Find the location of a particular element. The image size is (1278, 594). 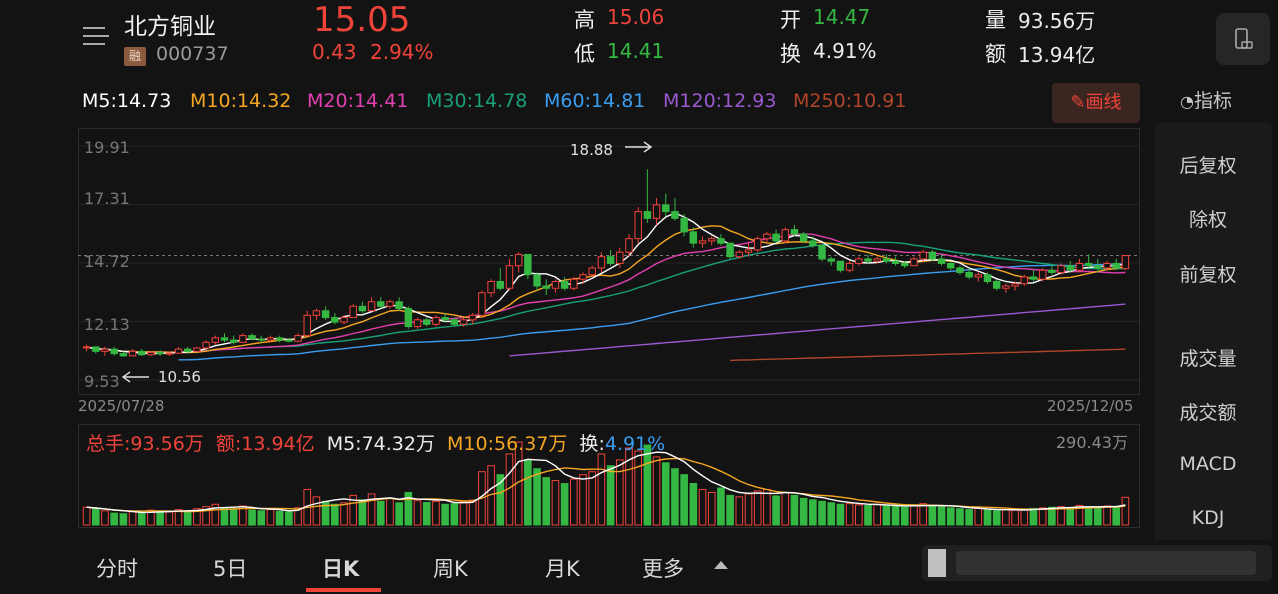

vol-m10-label: M10:56.37万 is located at coordinates (507, 444).